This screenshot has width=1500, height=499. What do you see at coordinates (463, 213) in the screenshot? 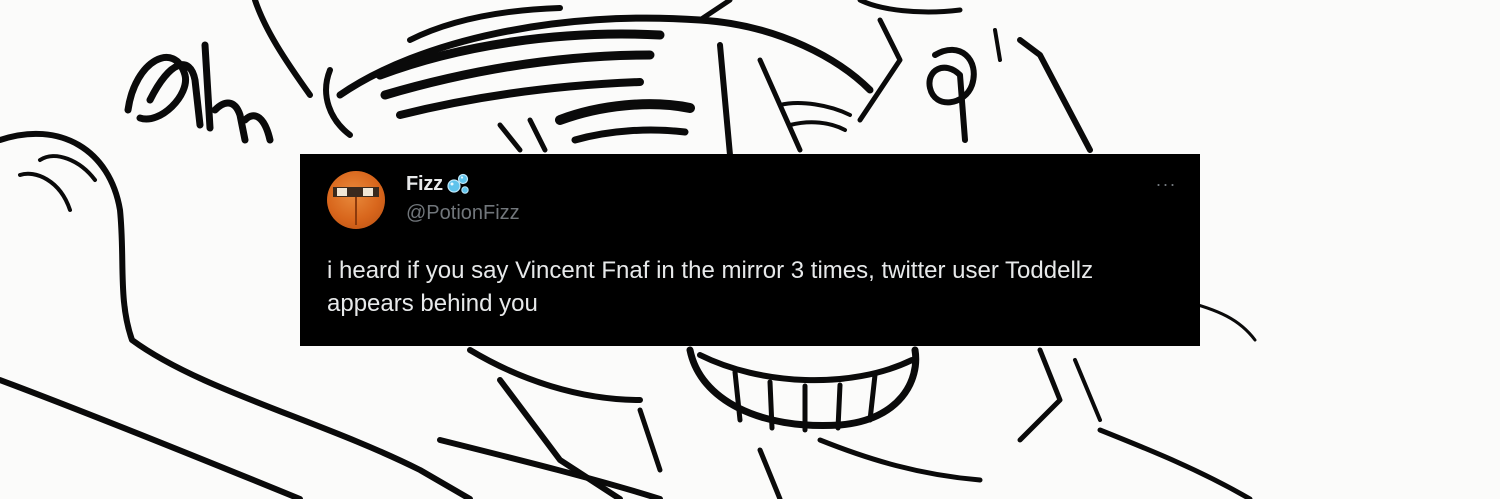
I see `user-handle: @PotionFizz` at bounding box center [463, 213].